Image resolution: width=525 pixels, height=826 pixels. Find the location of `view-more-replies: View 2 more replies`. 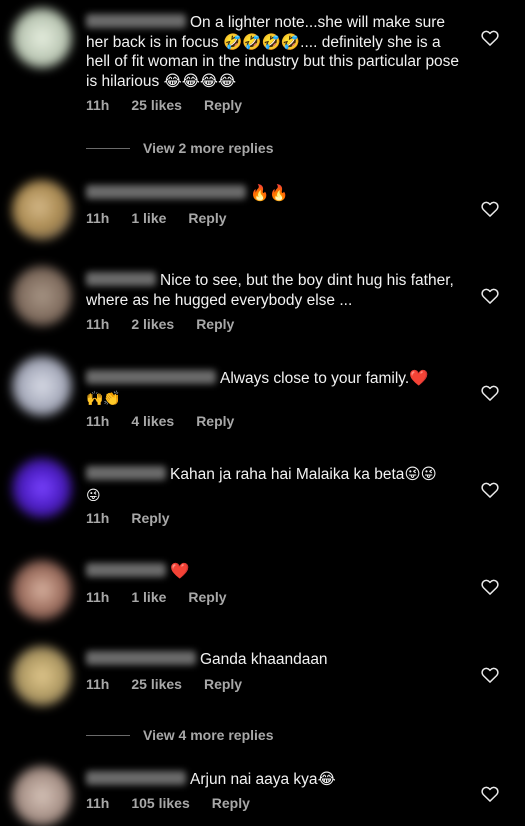

view-more-replies: View 2 more replies is located at coordinates (179, 148).